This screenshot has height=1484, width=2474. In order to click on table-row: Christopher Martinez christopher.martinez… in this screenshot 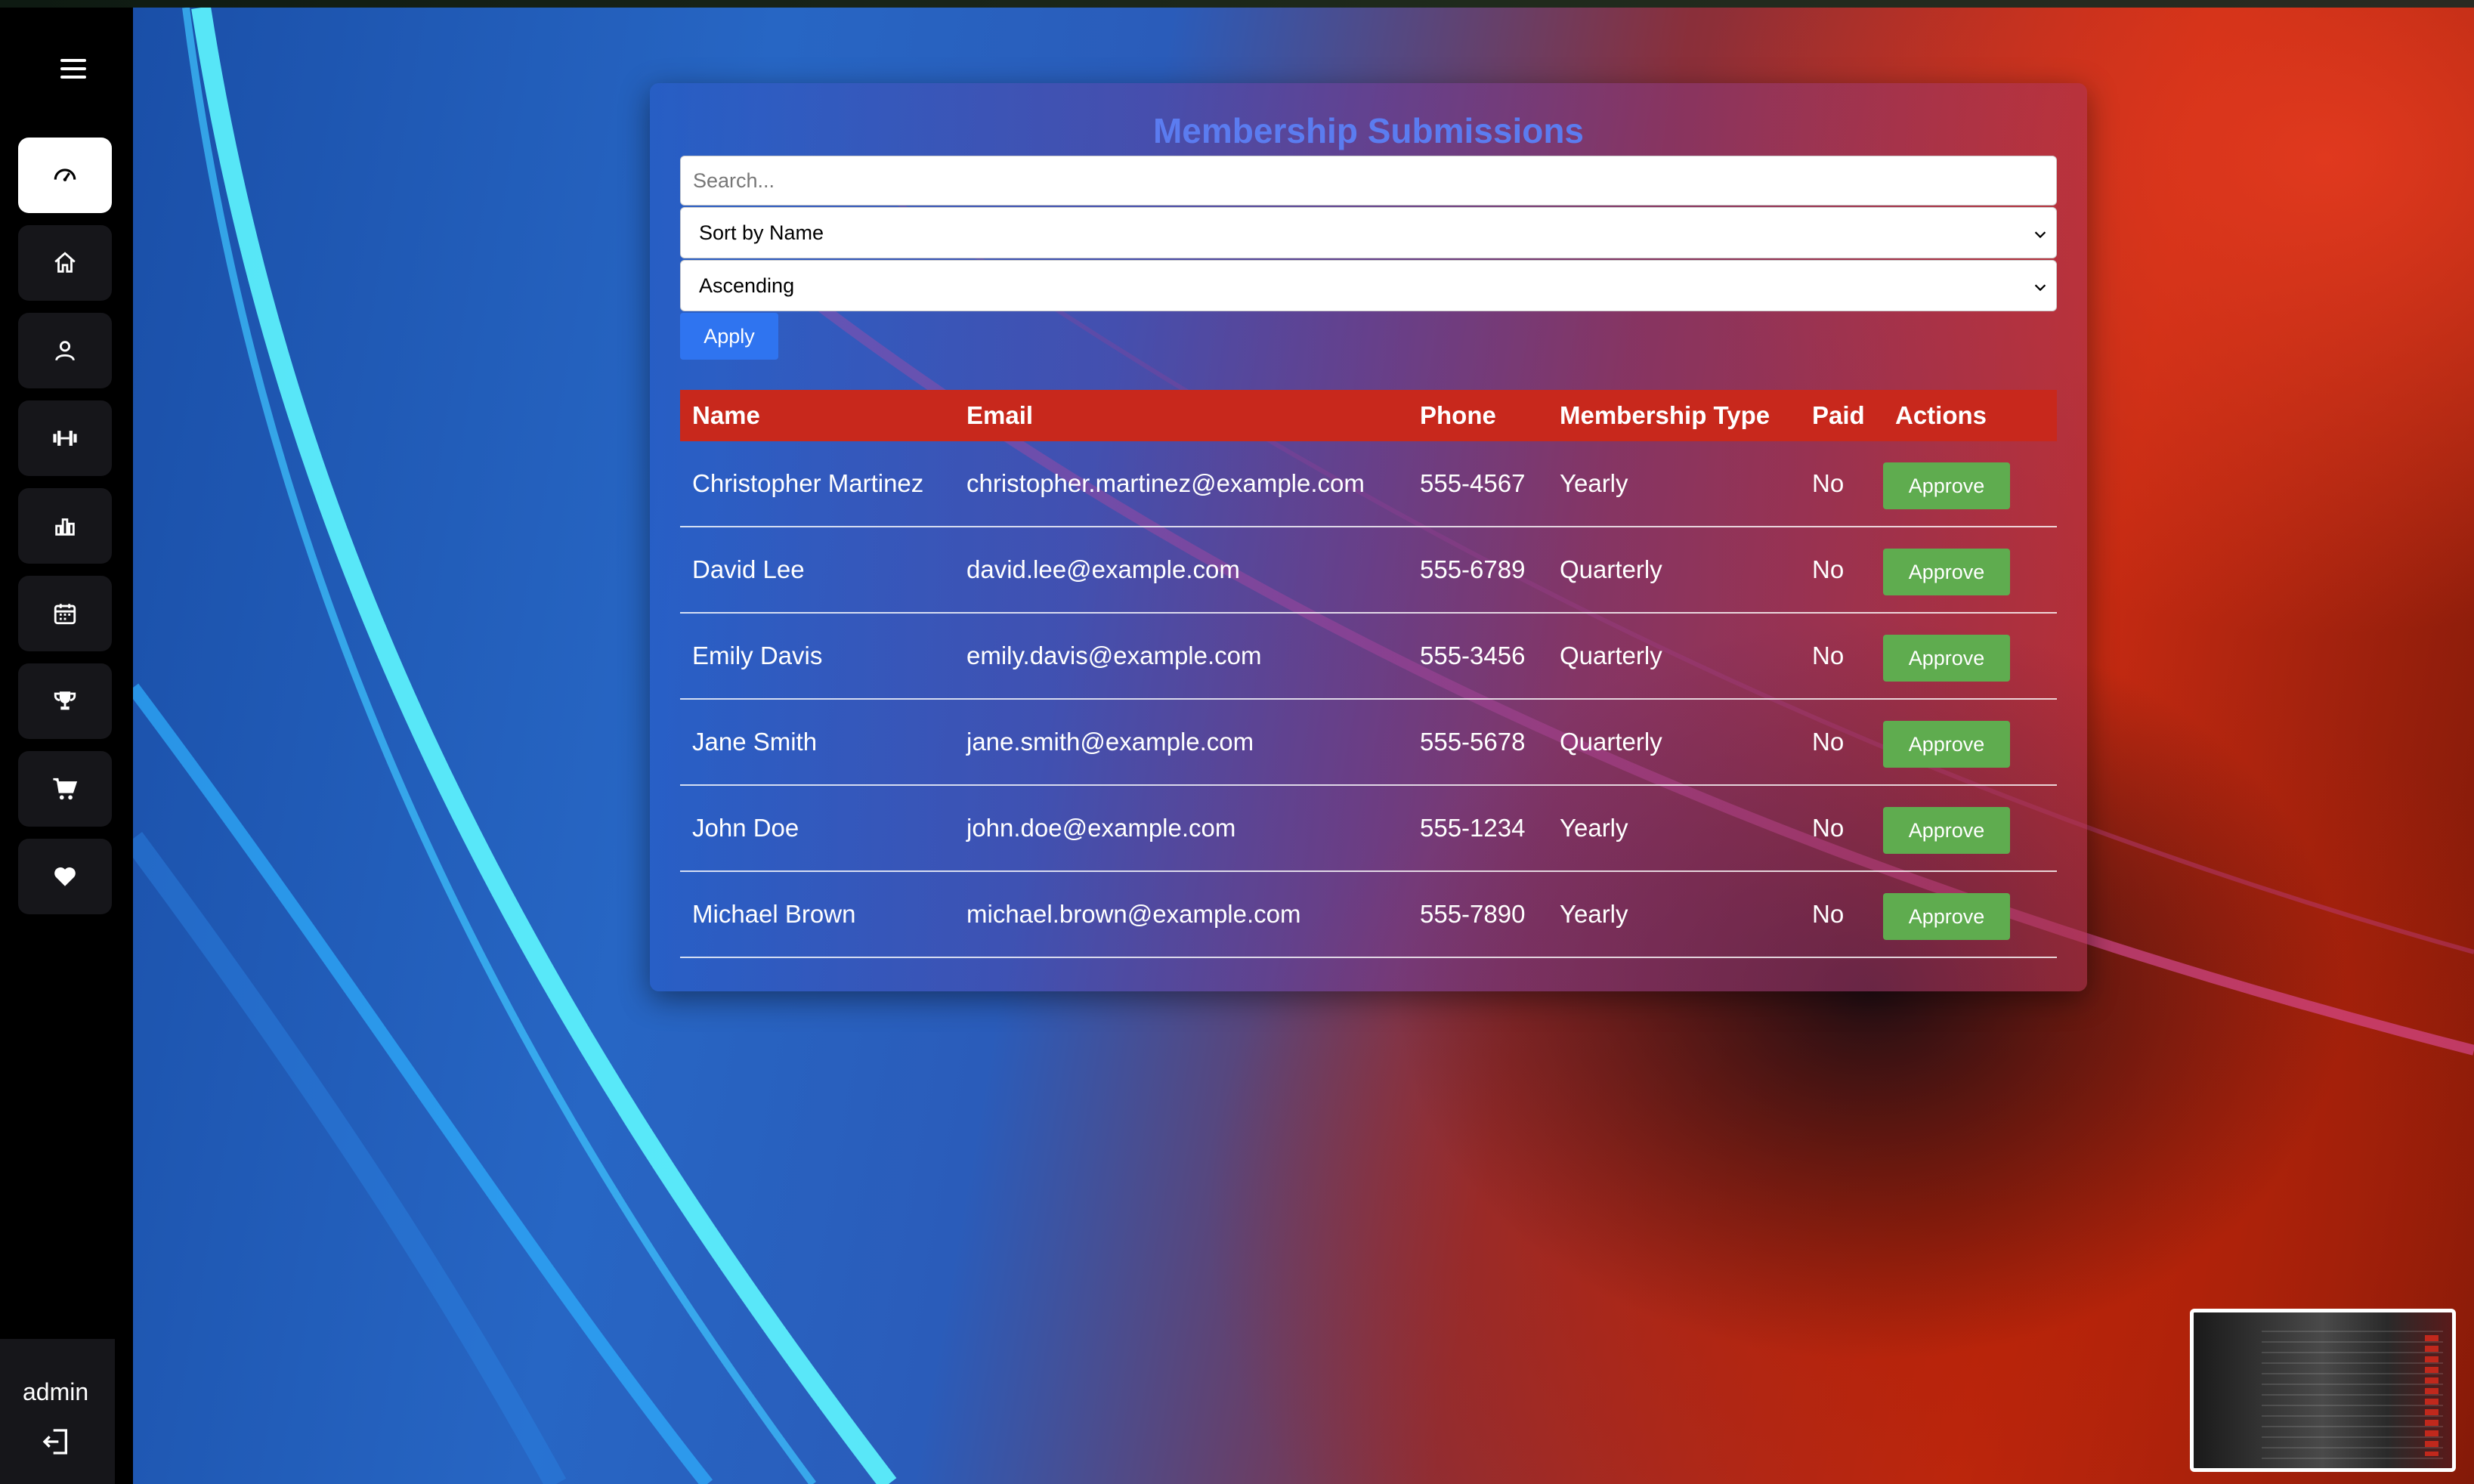, I will do `click(1368, 484)`.